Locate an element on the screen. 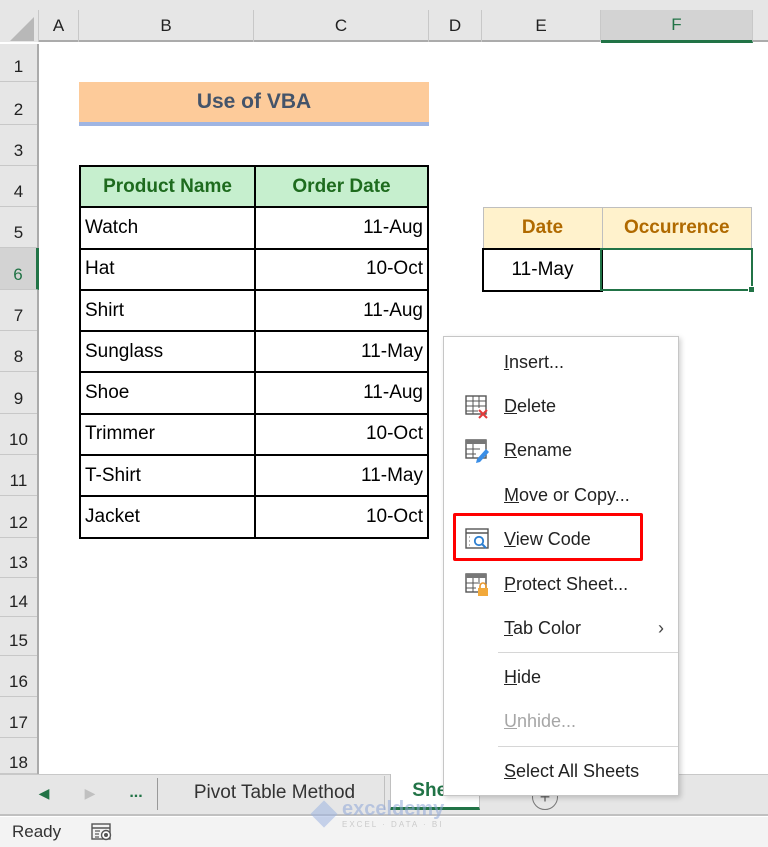 This screenshot has height=847, width=768. table-row: Shirt 11-Aug is located at coordinates (254, 310).